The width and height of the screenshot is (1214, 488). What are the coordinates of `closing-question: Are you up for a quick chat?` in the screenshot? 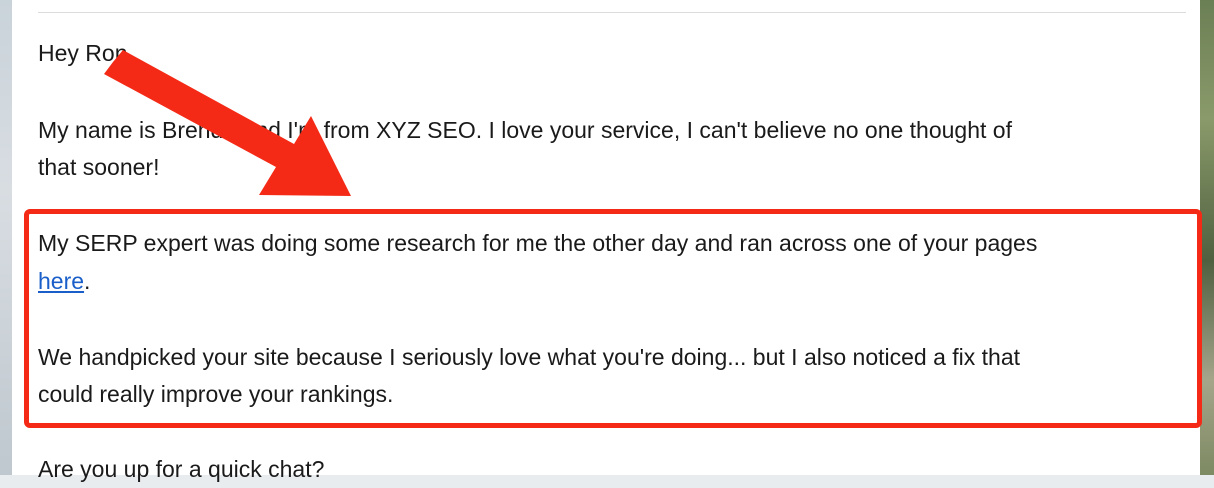 It's located at (181, 469).